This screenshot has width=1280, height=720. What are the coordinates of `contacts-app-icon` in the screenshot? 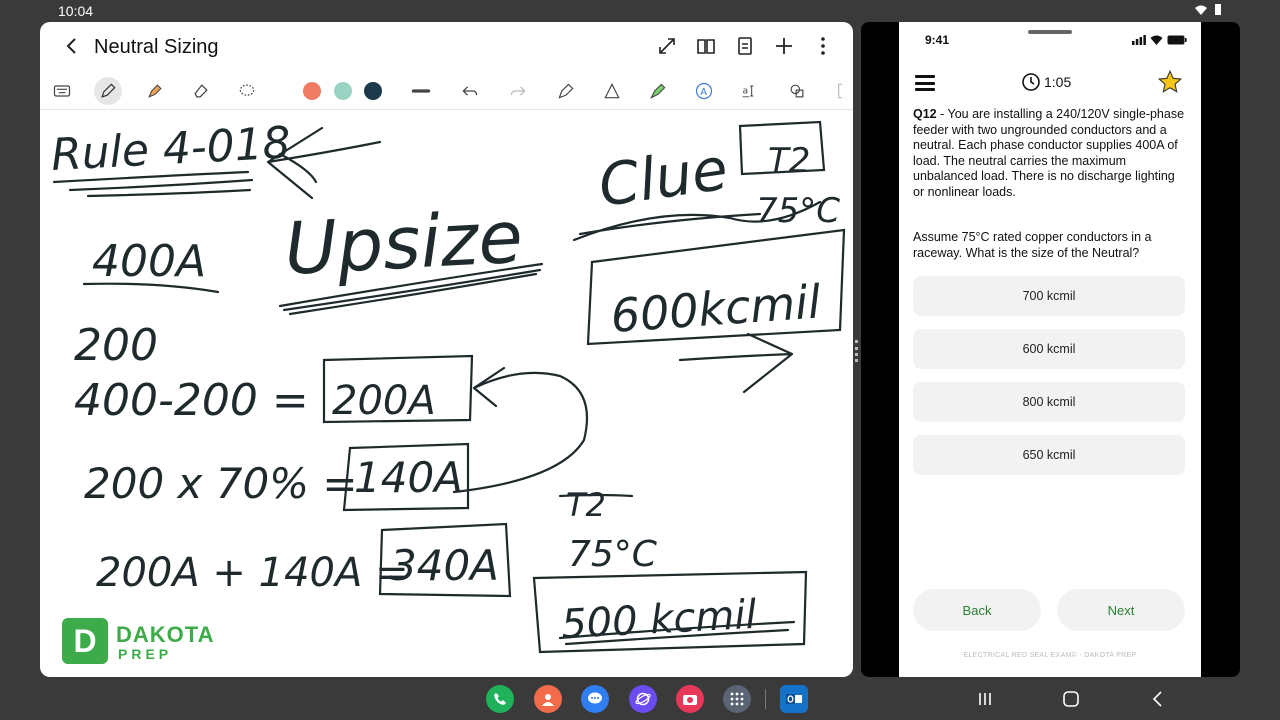 It's located at (548, 699).